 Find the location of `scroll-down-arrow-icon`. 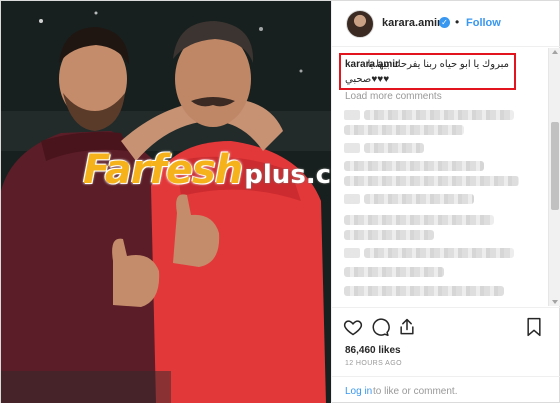

scroll-down-arrow-icon is located at coordinates (555, 302).